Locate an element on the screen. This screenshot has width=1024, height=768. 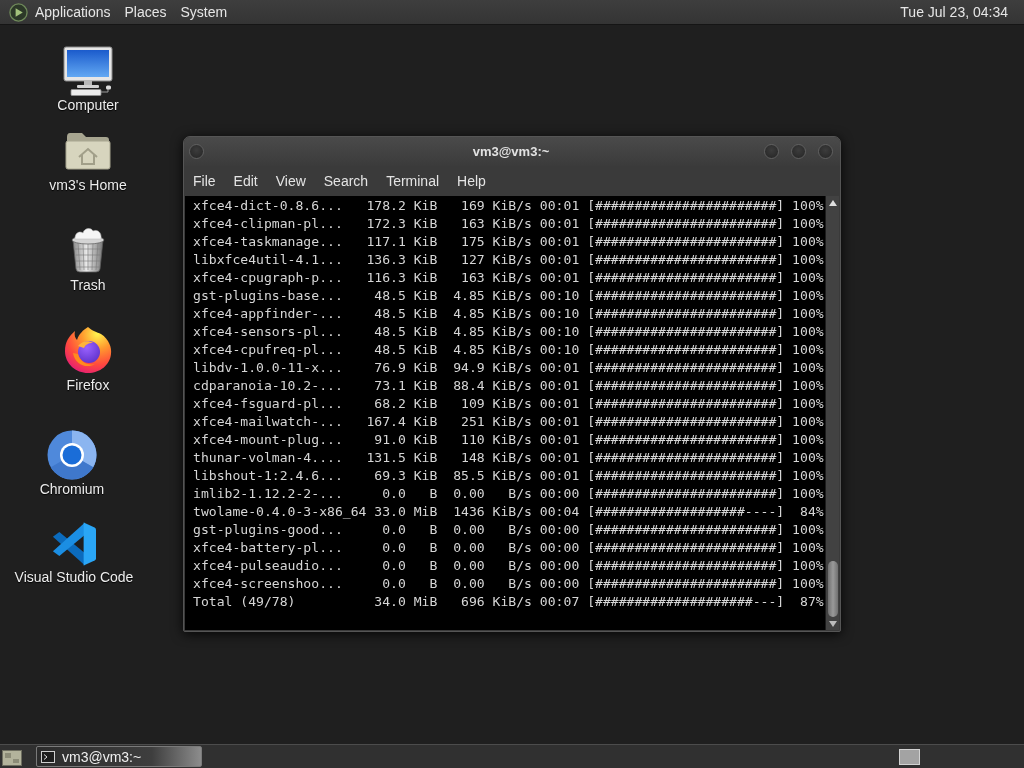
window-title: vm3@vm3:~ is located at coordinates (511, 151).